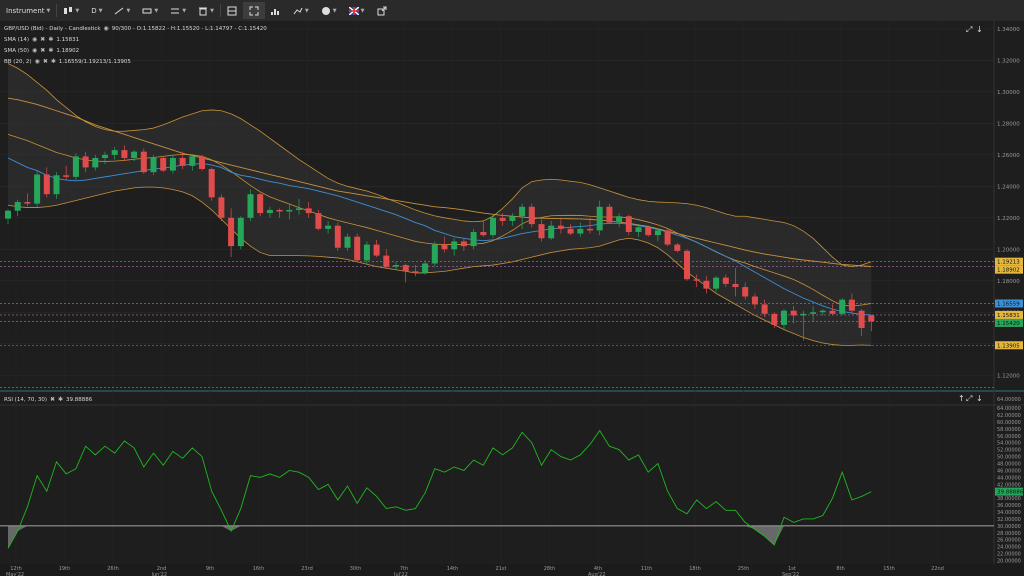 This screenshot has width=1024, height=576. I want to click on draw-button: ▼, so click(301, 10).